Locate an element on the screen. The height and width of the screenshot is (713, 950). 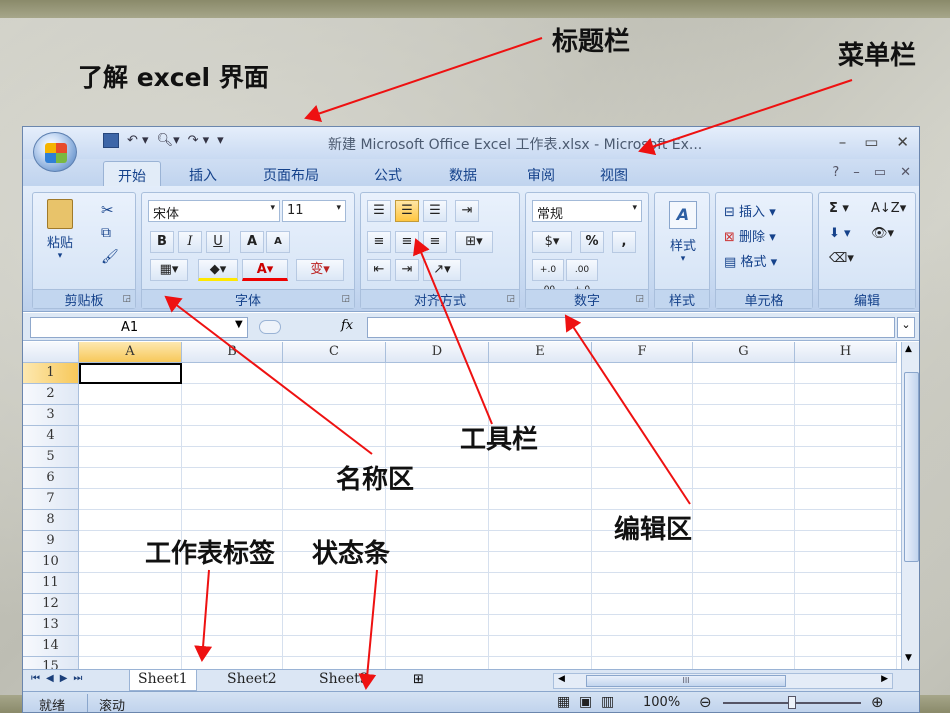
office-logo-icon is located at coordinates (56, 153).